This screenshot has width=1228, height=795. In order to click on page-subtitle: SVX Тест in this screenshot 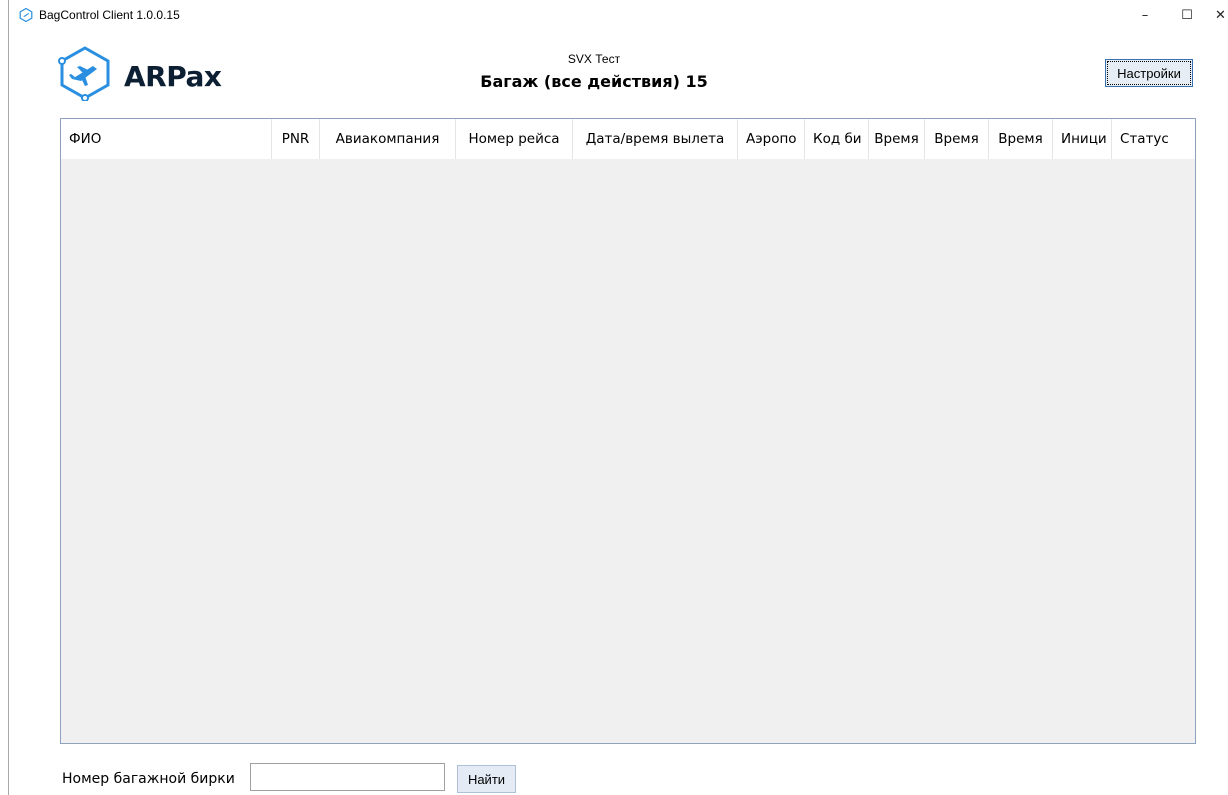, I will do `click(594, 59)`.